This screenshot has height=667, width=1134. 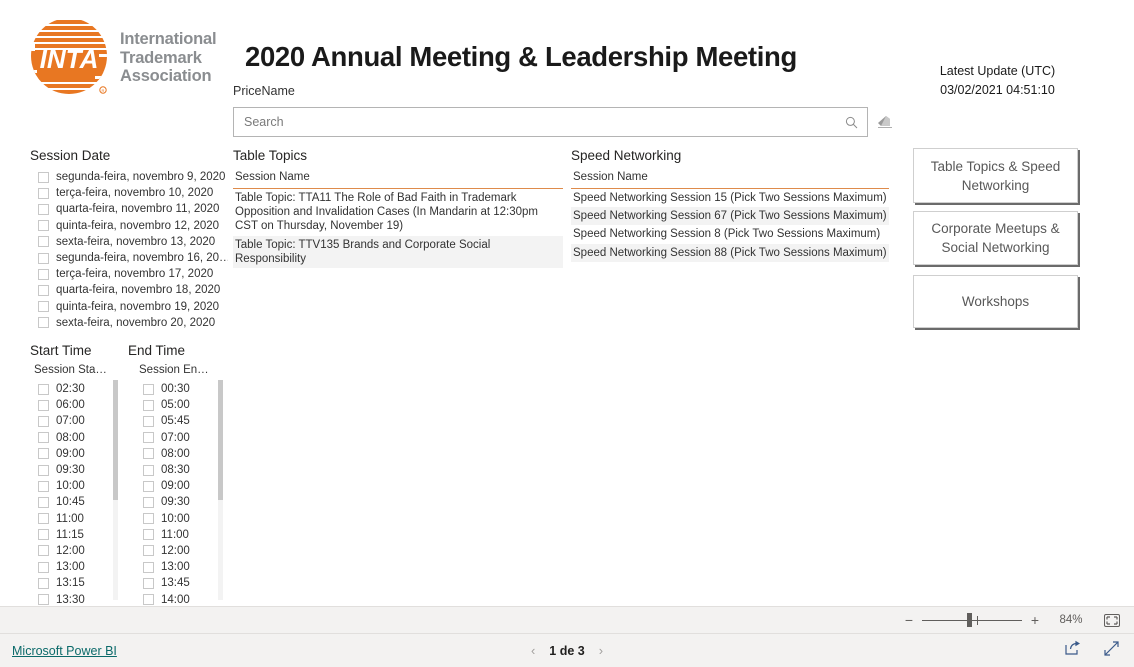 I want to click on end-time-item: 08:00, so click(x=176, y=454).